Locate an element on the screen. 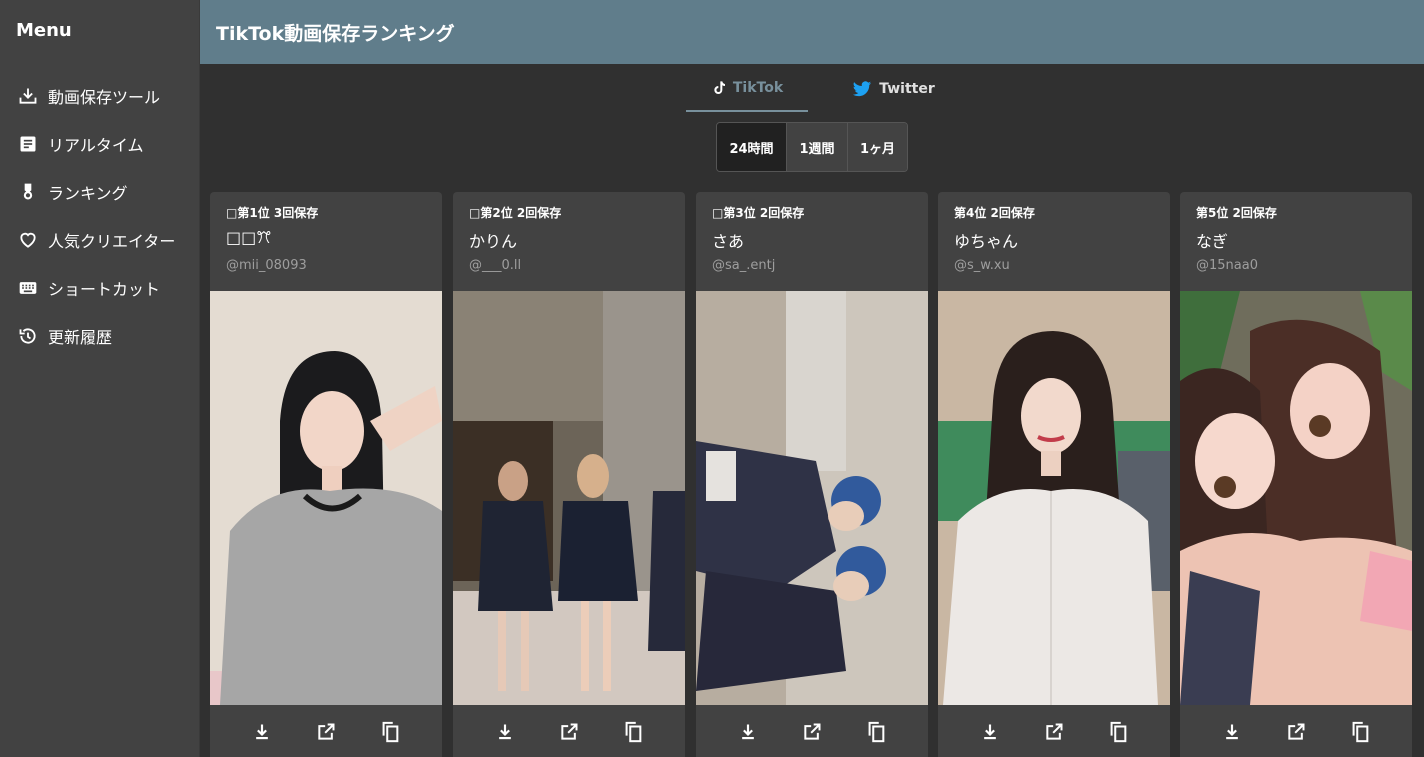  ranking-card: 第4位 2回保存 ゆちゃん @s_w.xu is located at coordinates (1054, 474).